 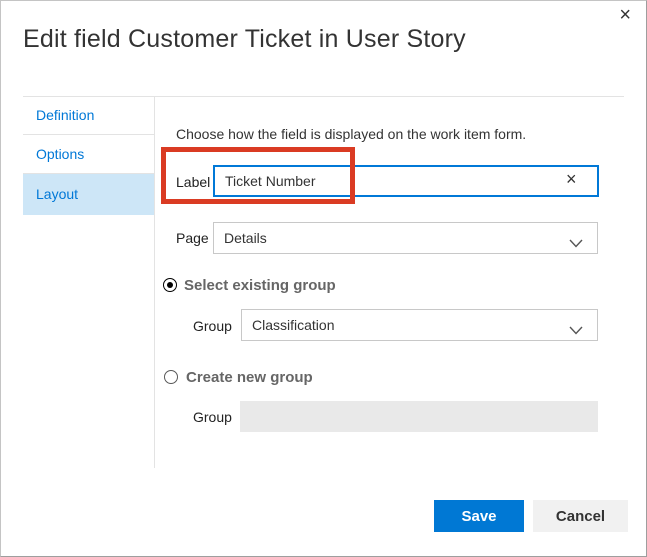 I want to click on select-existing-group-radio, so click(x=170, y=285).